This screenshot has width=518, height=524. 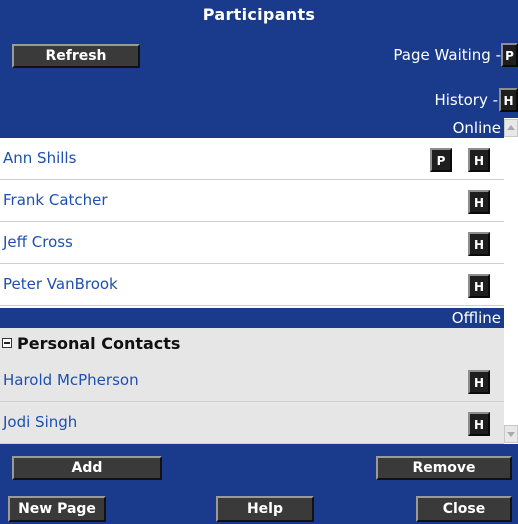 I want to click on personal-contacts-group-header: Personal Contacts, so click(x=252, y=344).